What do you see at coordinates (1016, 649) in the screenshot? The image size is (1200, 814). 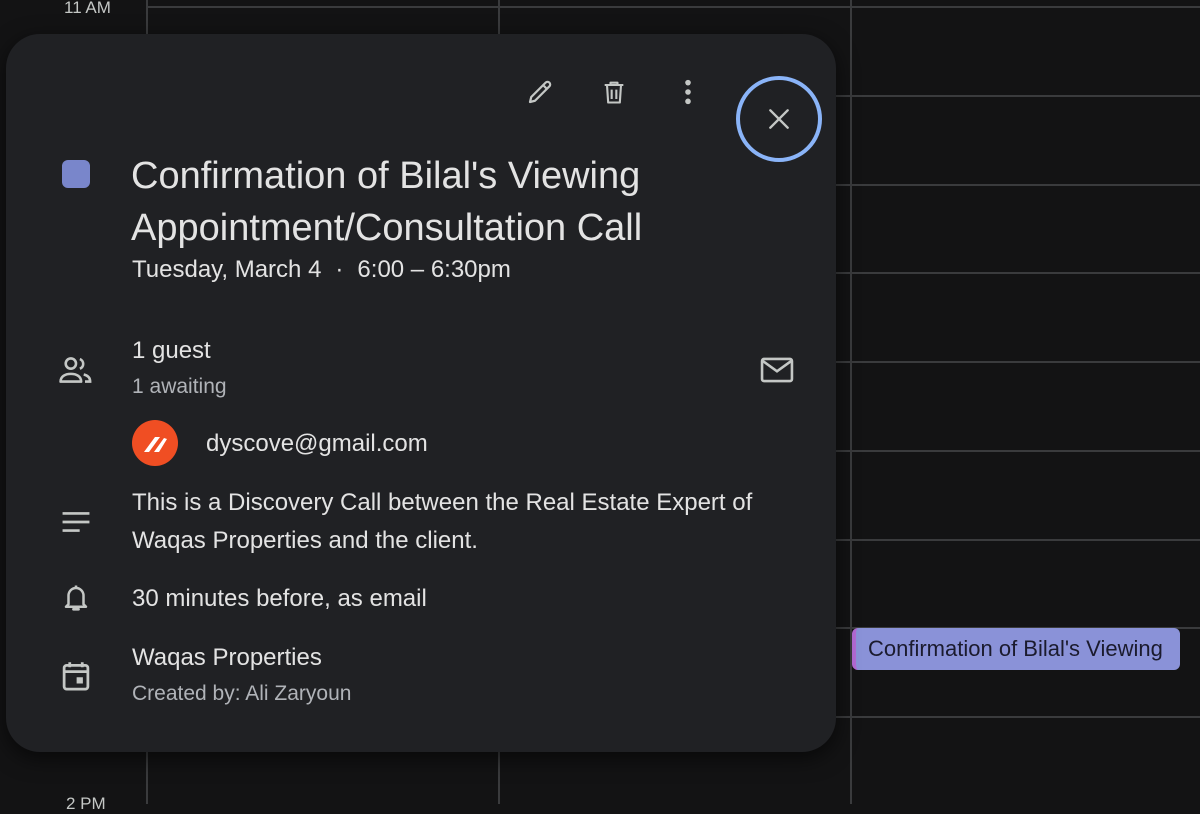 I see `calendar-event-chip: Confirmation of Bilal's Viewing` at bounding box center [1016, 649].